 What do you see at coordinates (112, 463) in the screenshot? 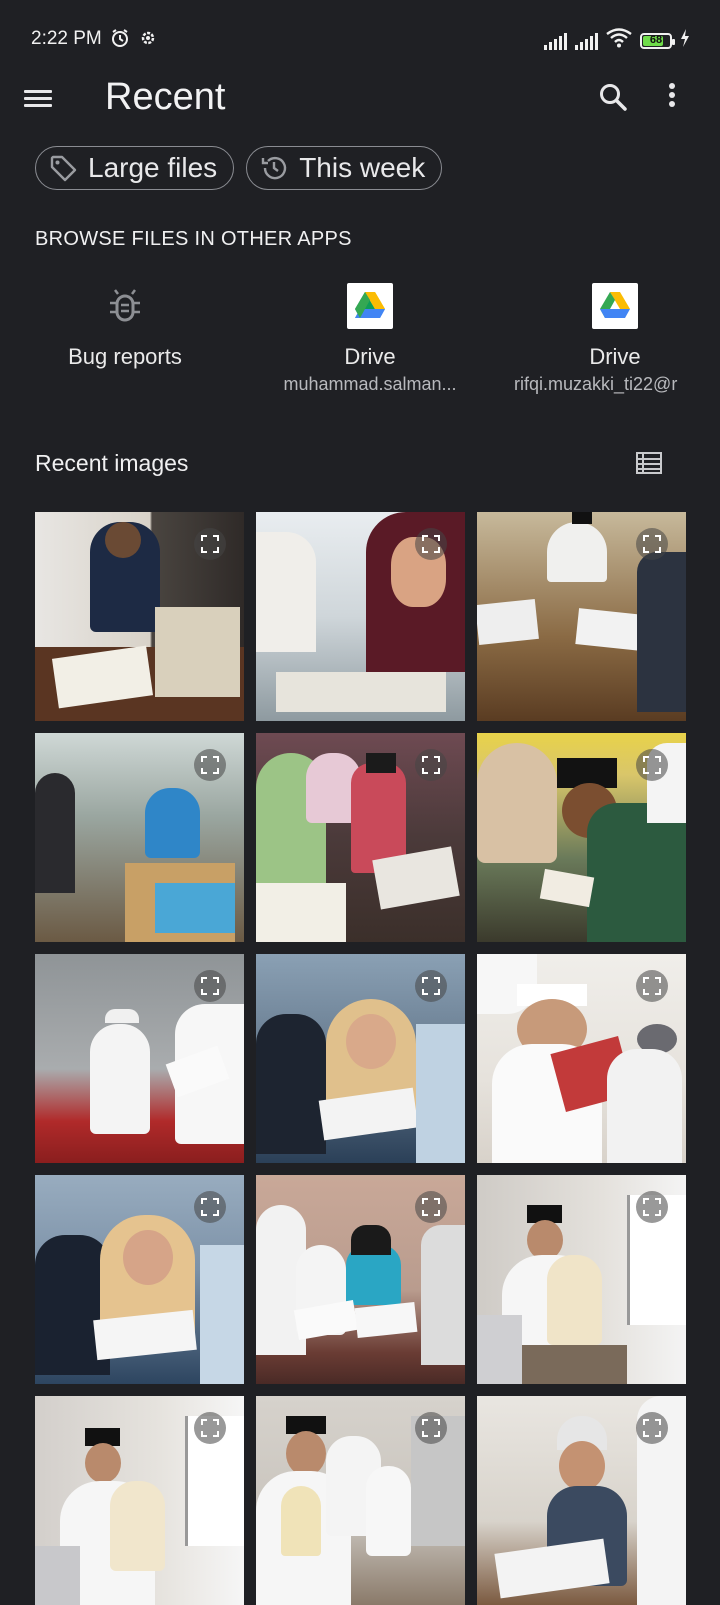
I see `recent-images-heading: Recent images` at bounding box center [112, 463].